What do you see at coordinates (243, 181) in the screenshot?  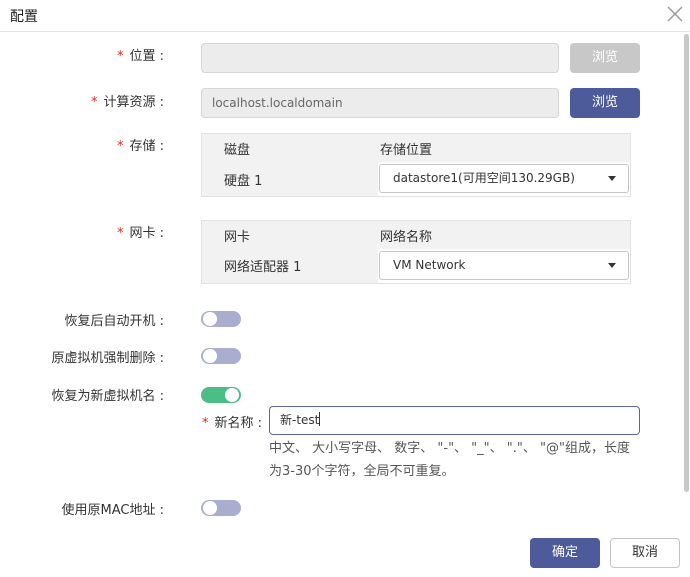 I see `storage-disk-cell: 硬盘 1` at bounding box center [243, 181].